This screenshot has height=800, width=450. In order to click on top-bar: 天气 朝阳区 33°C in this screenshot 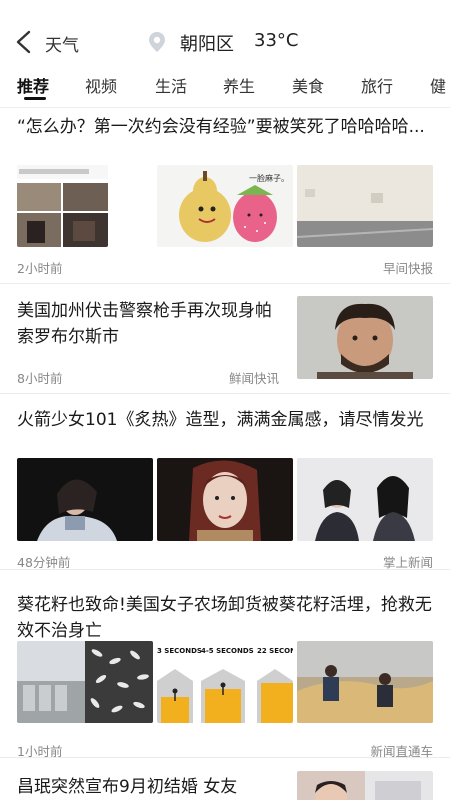, I will do `click(225, 31)`.